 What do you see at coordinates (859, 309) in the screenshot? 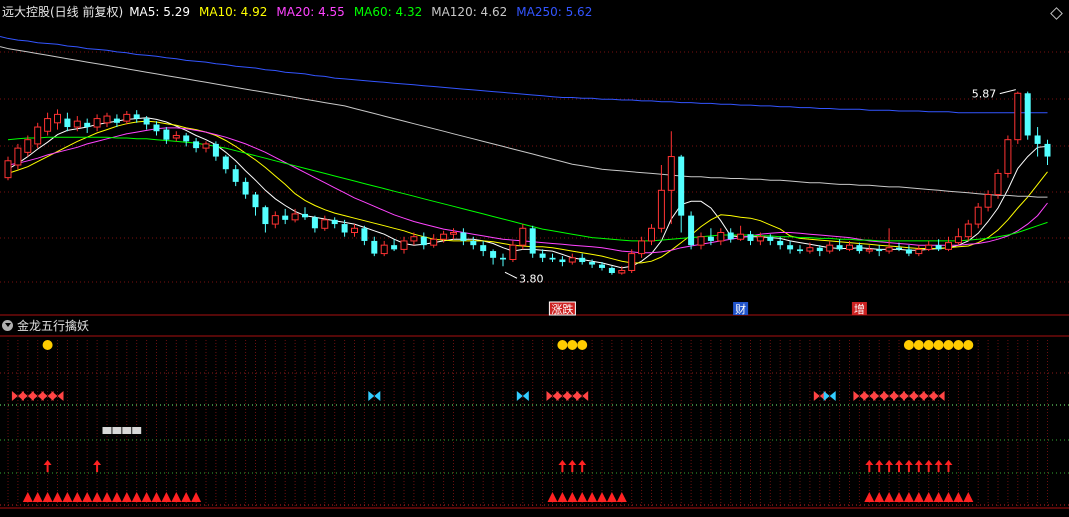
I see `event-marker-2: 增` at bounding box center [859, 309].